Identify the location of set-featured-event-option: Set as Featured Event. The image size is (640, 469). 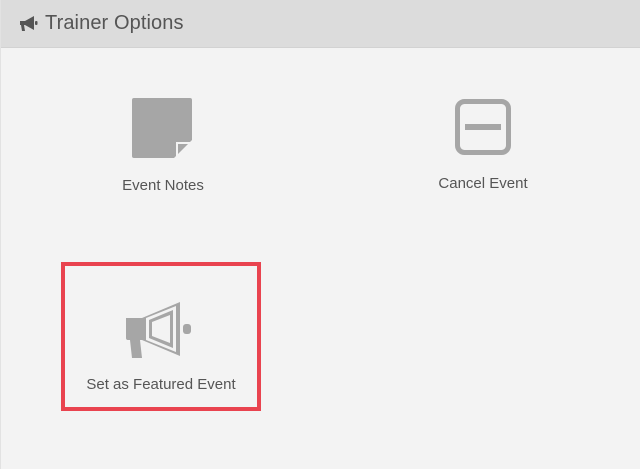
(161, 336).